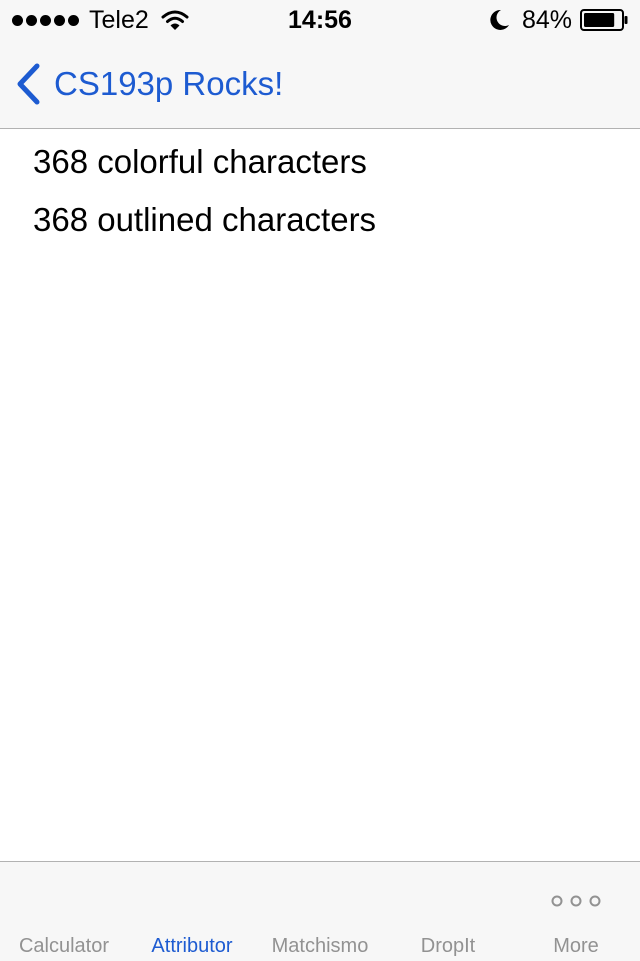 The image size is (640, 961). I want to click on tab-matchismo: Matchismo, so click(320, 911).